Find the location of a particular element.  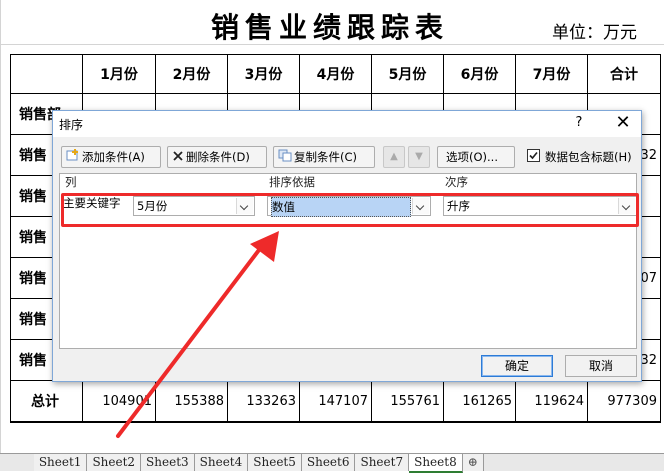

header-cell: 2月份 is located at coordinates (191, 74).